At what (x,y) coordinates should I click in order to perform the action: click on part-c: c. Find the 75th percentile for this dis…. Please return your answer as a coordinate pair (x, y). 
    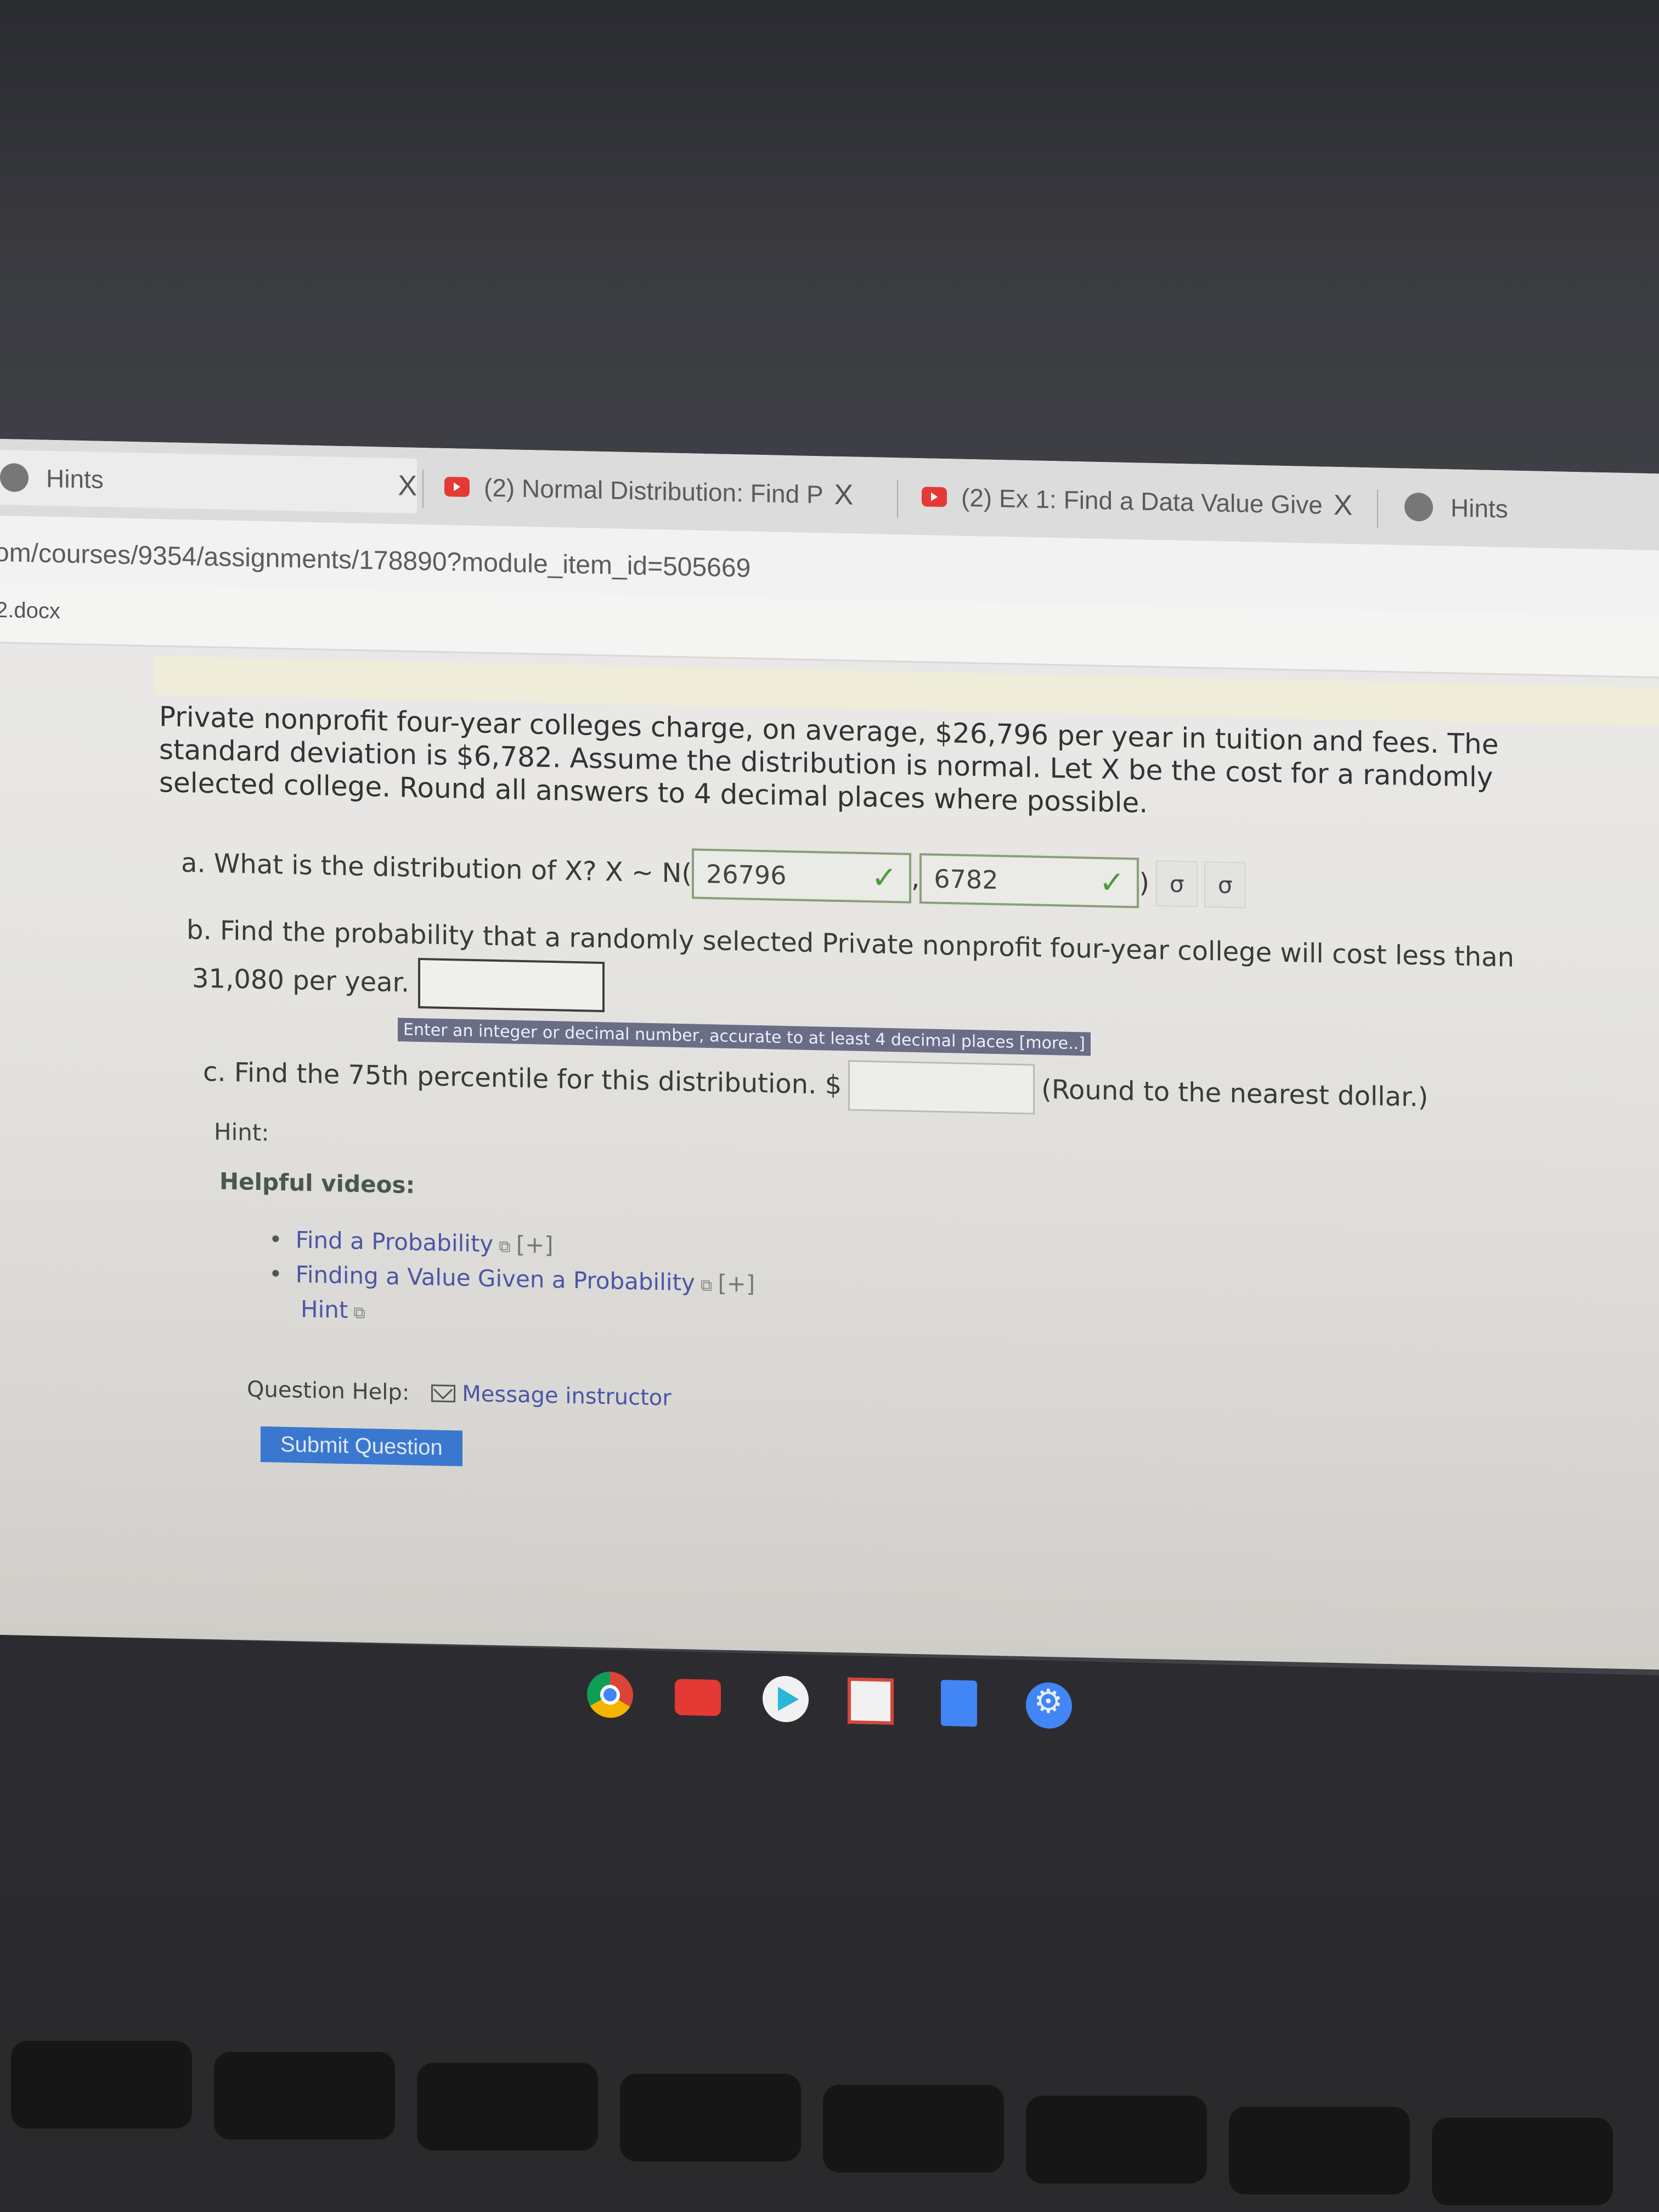
    Looking at the image, I should click on (816, 1085).